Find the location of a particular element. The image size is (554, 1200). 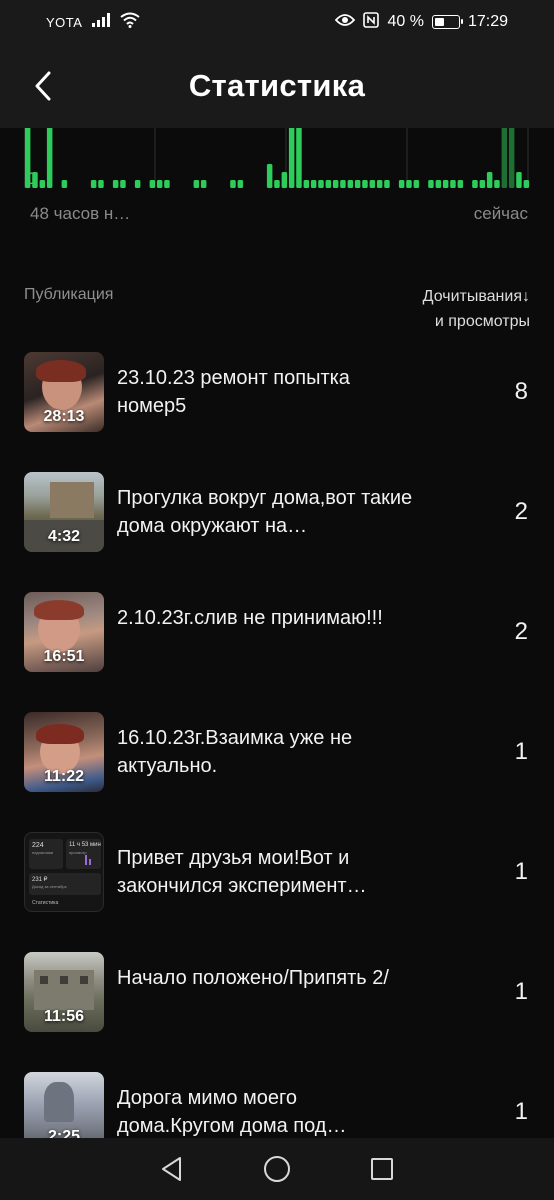

thumb-footer: Статистика is located at coordinates (45, 903).